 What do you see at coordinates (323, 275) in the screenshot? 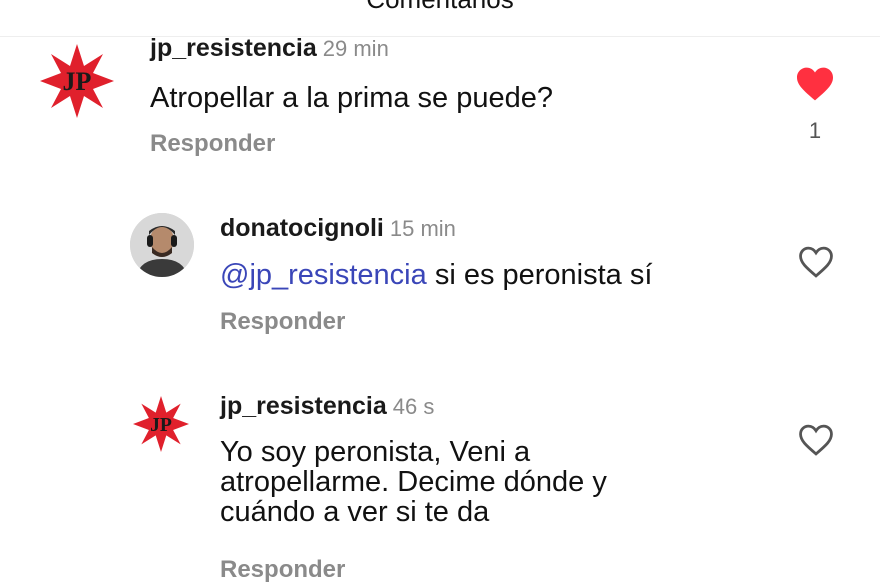
I see `mention-link: @jp_resistencia` at bounding box center [323, 275].